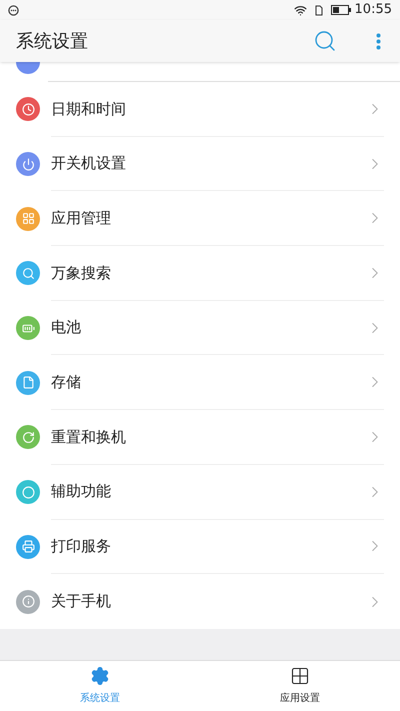 This screenshot has height=711, width=400. What do you see at coordinates (200, 109) in the screenshot?
I see `settings-item: 日期和时间` at bounding box center [200, 109].